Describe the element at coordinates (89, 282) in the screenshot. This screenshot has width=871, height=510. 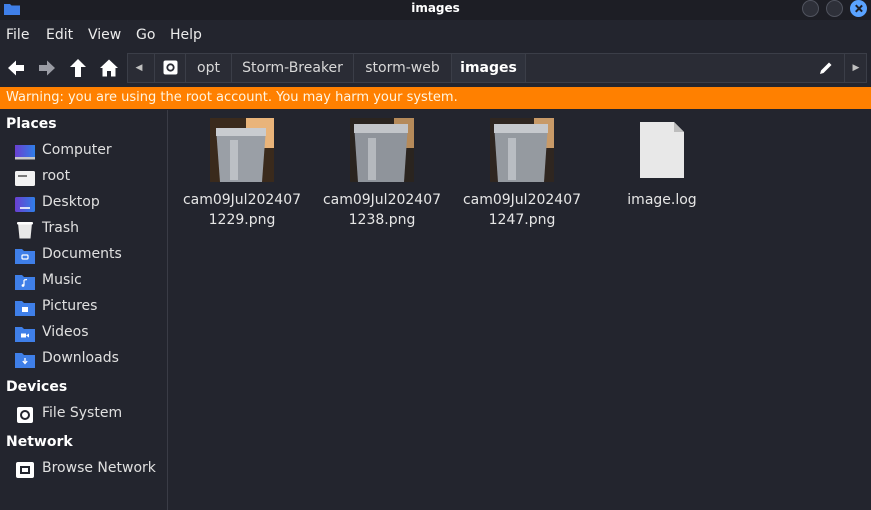
I see `sidebar-item-music: Music` at that location.